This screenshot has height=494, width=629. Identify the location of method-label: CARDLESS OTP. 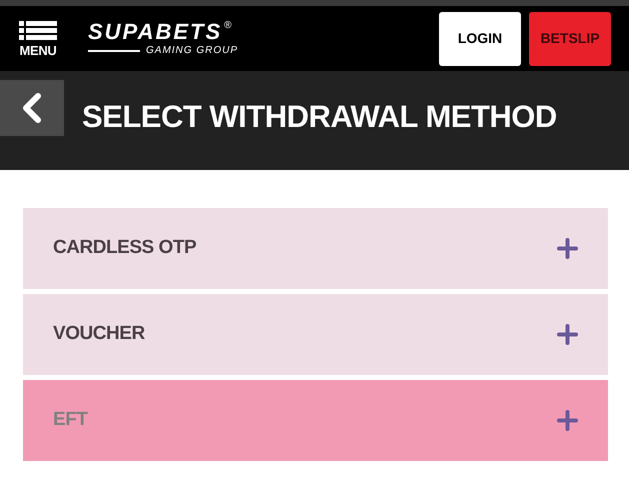
(124, 248).